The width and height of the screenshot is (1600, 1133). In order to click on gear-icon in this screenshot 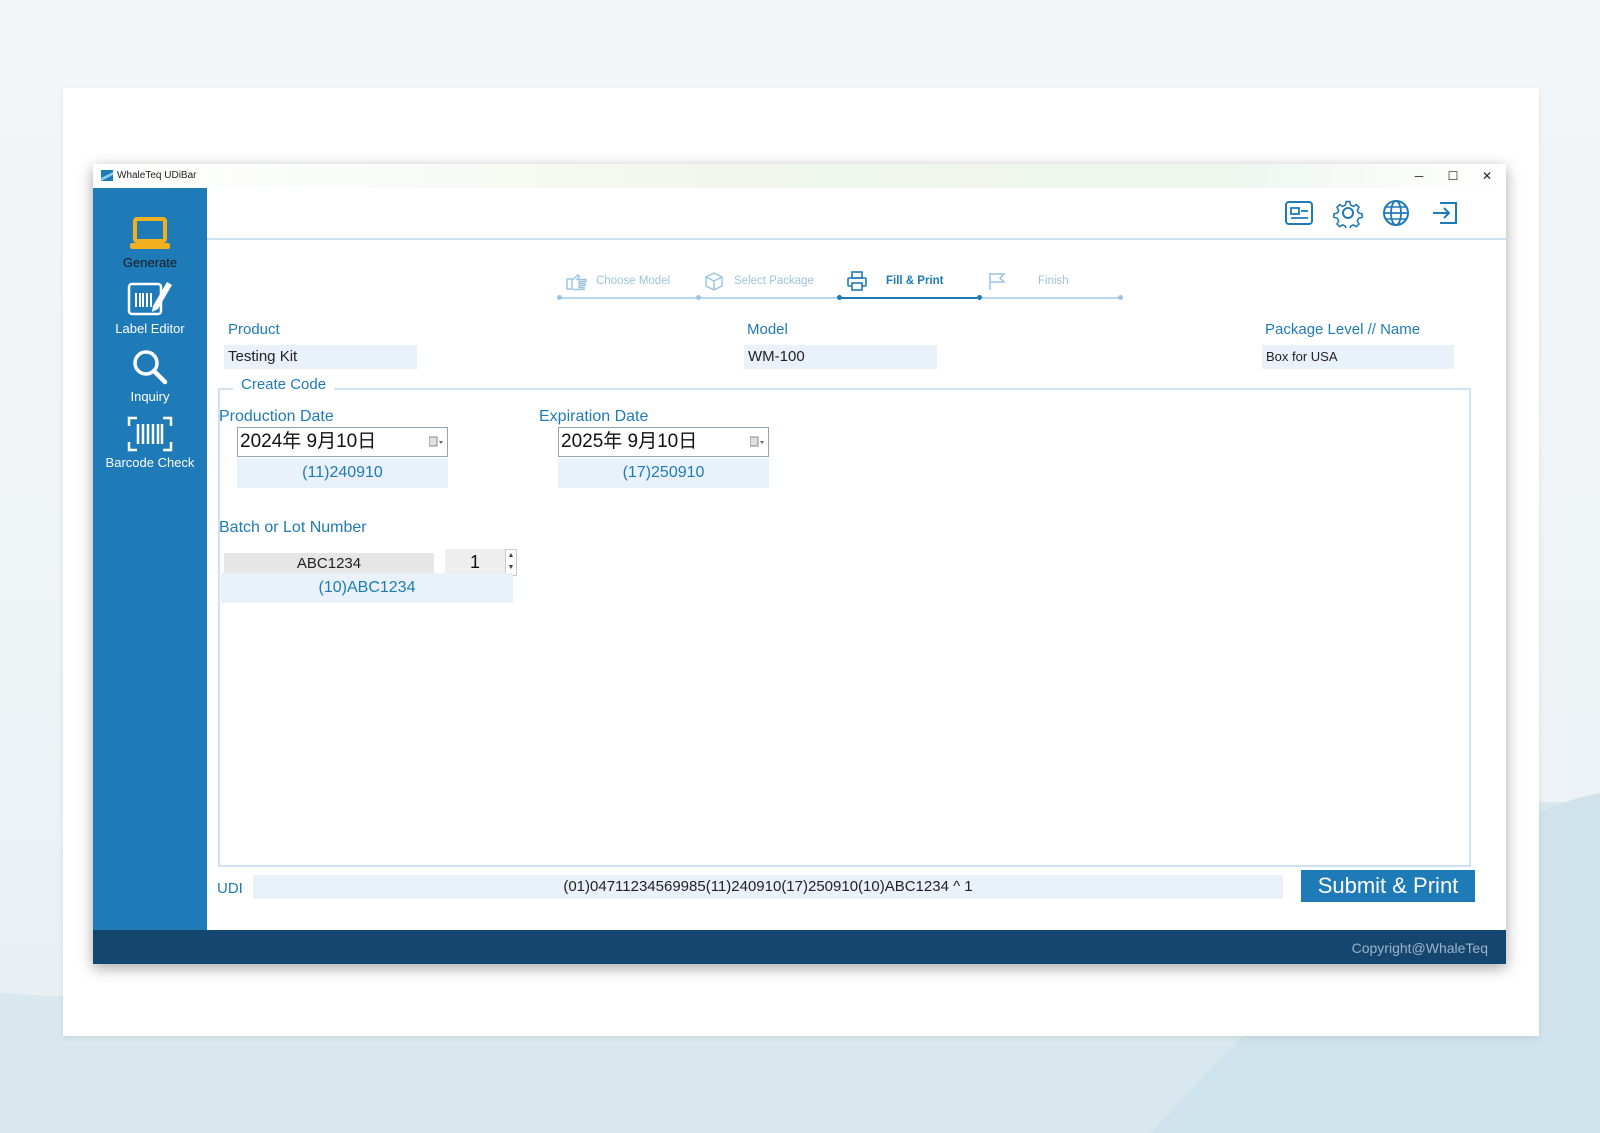, I will do `click(1348, 213)`.